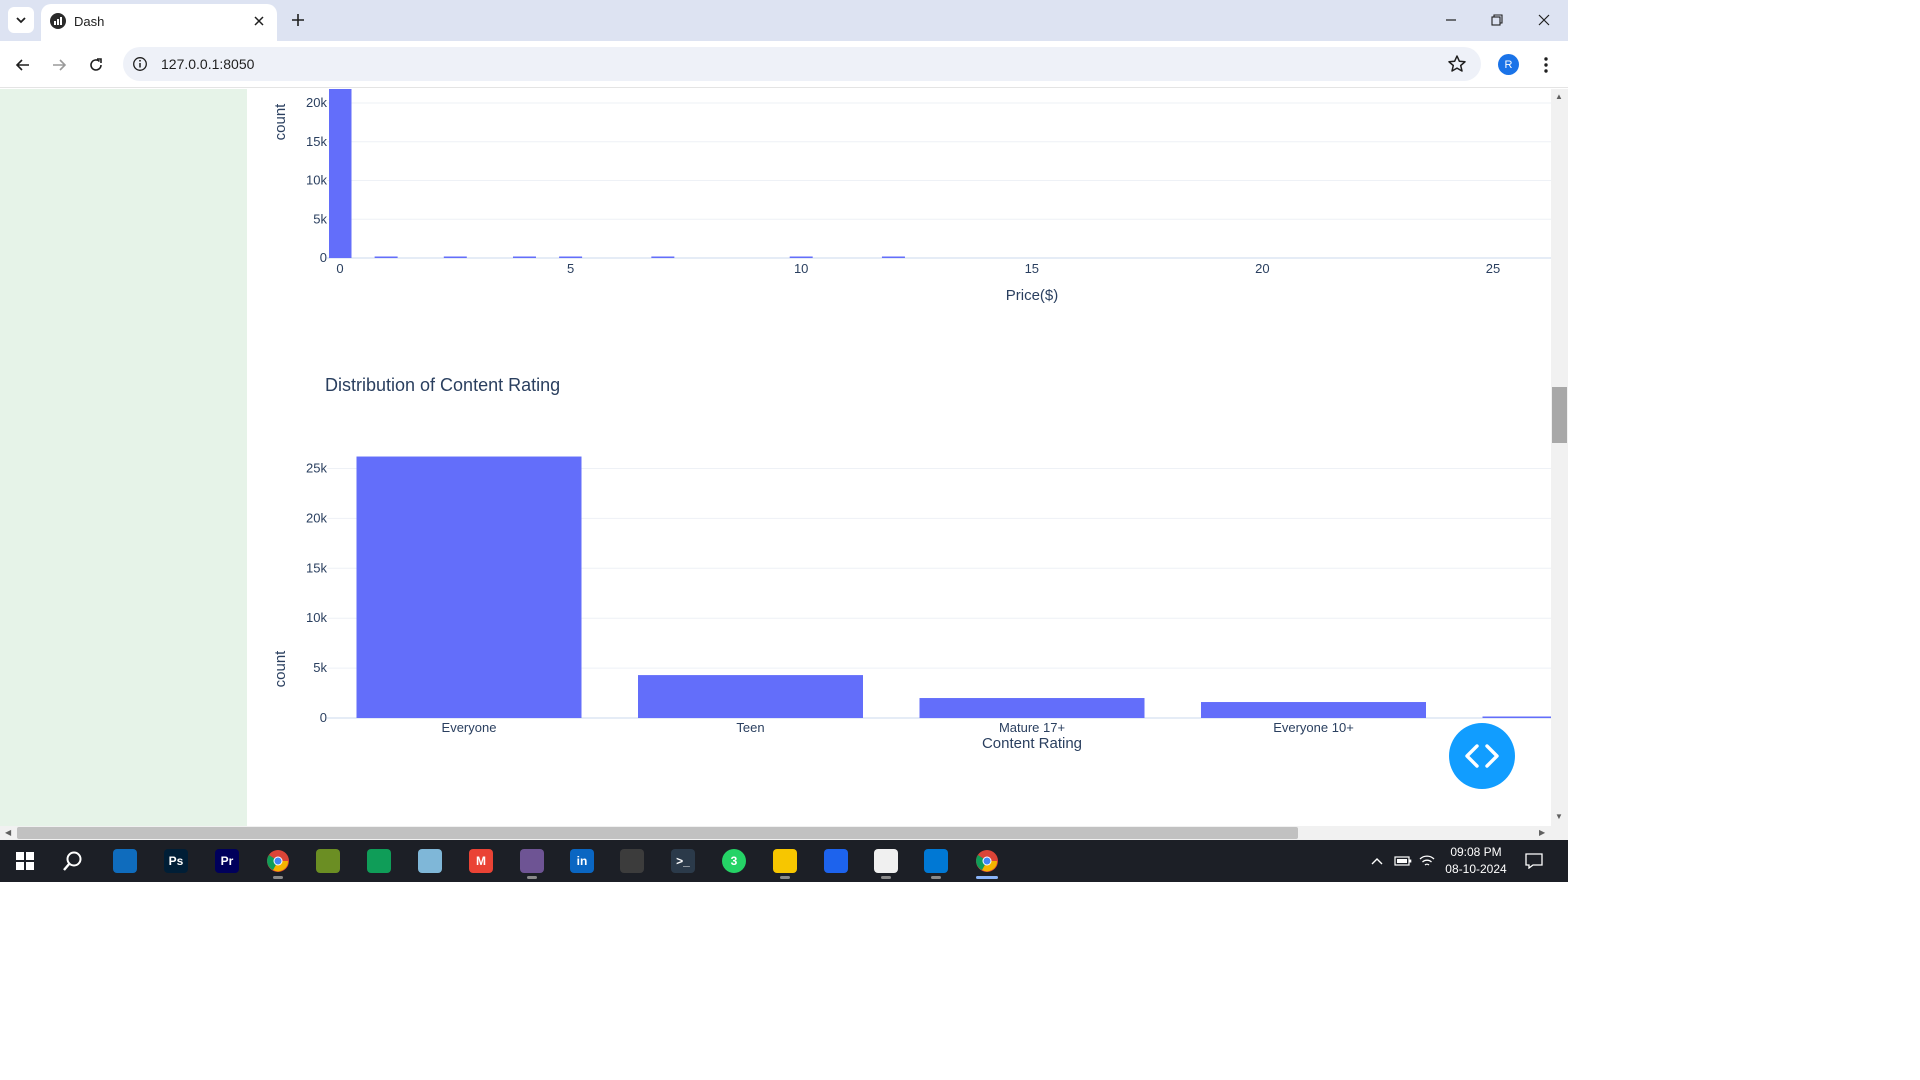  I want to click on bar-teen, so click(750, 696).